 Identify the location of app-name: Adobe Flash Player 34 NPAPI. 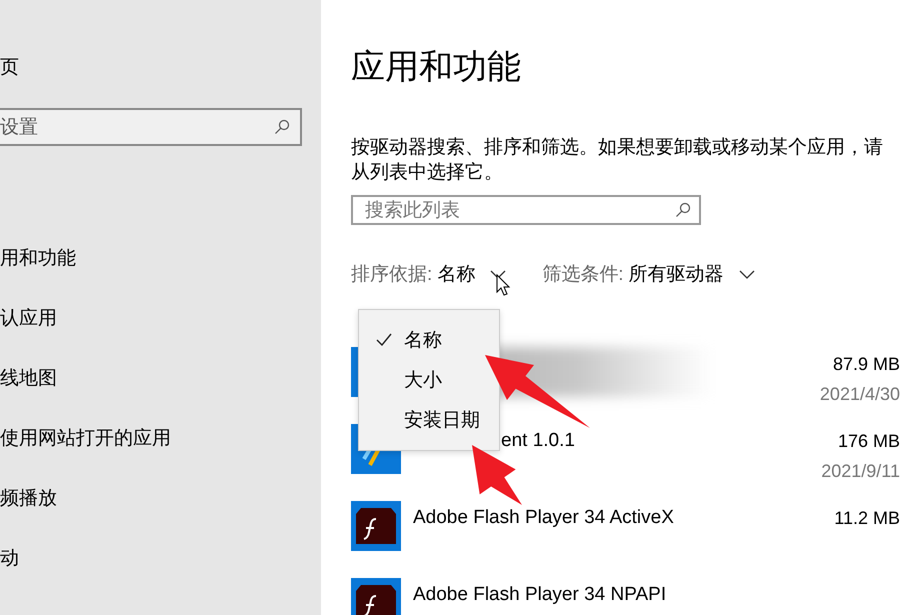
(539, 595).